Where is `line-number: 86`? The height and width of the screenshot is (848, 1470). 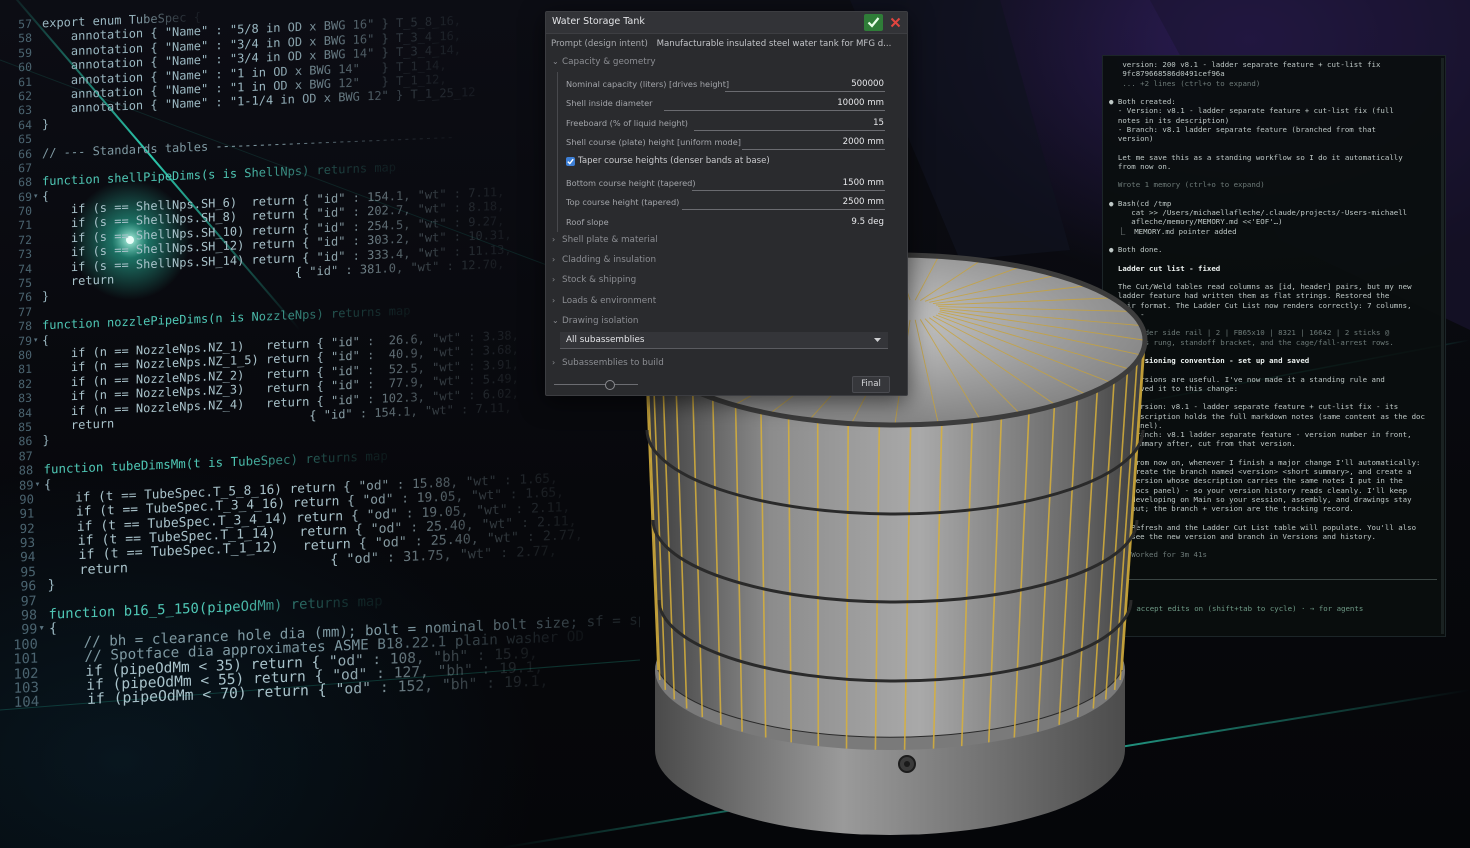 line-number: 86 is located at coordinates (25, 441).